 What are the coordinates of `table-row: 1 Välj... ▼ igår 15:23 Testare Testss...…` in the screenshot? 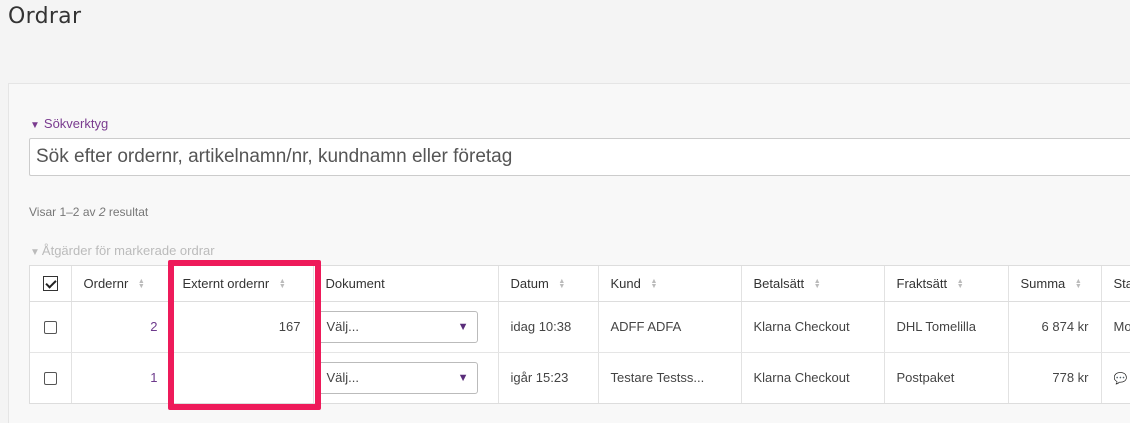 It's located at (580, 377).